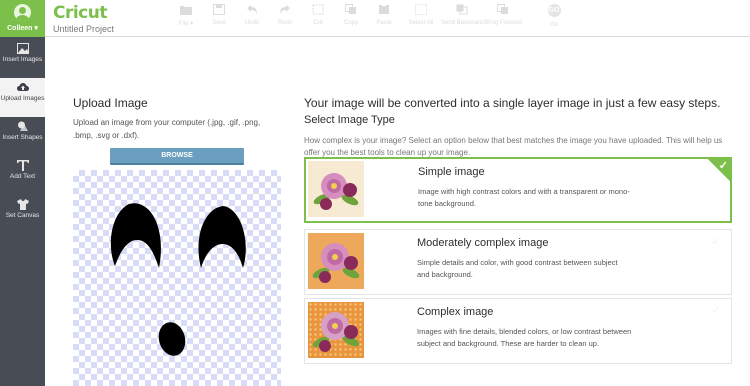  What do you see at coordinates (384, 23) in the screenshot?
I see `paste-label: Paste` at bounding box center [384, 23].